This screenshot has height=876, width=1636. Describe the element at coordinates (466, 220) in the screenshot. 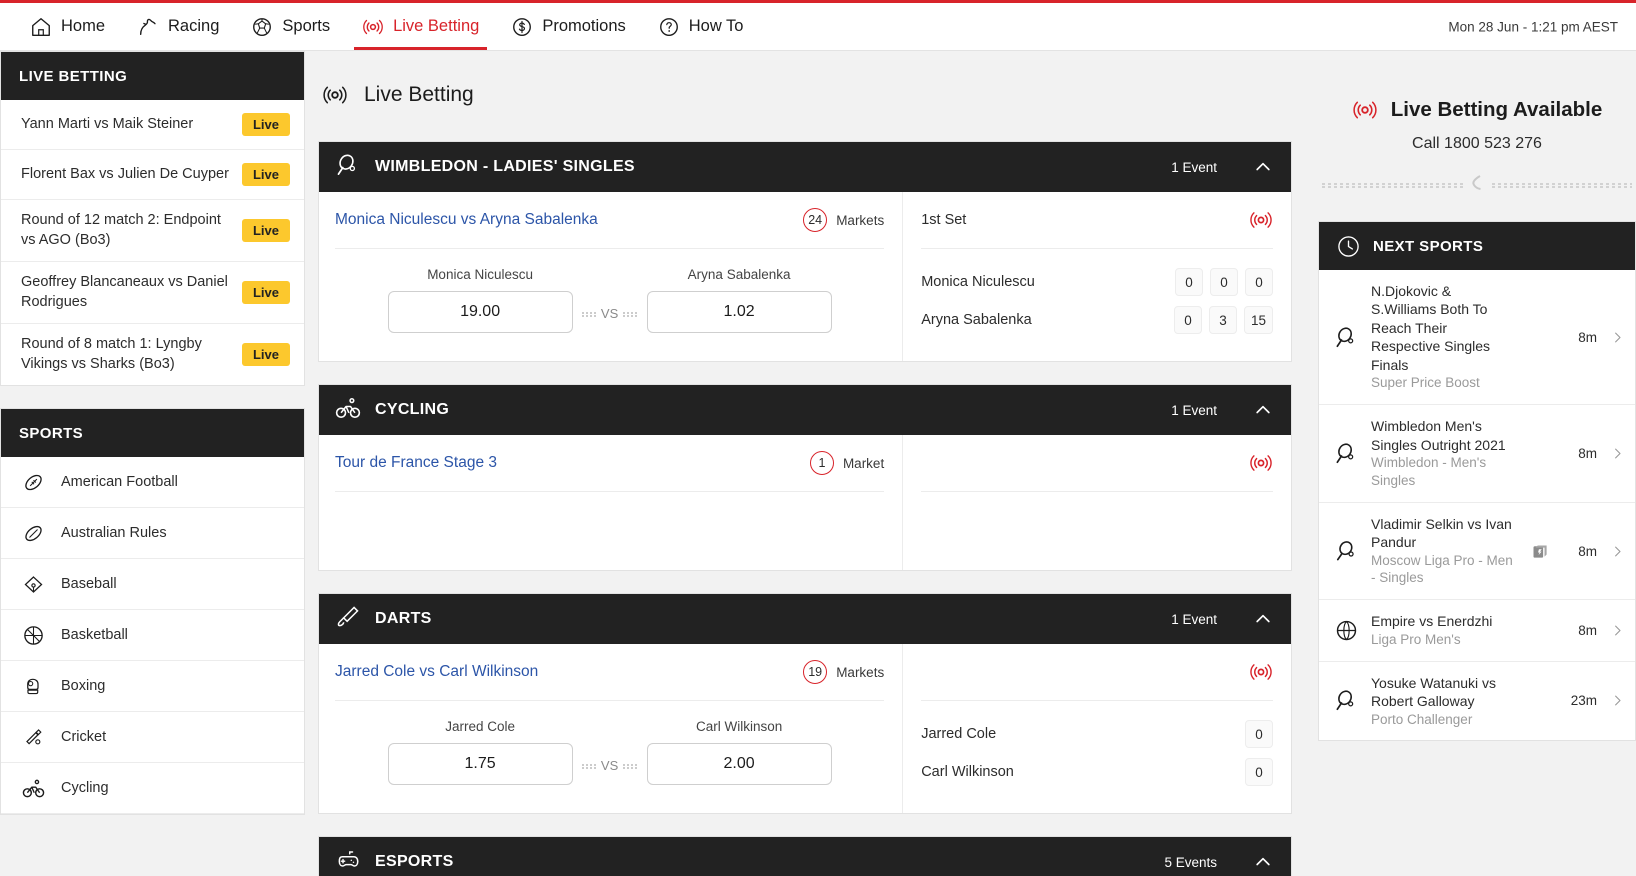

I see `event-name-link: Monica Niculescu vs Aryna Sabalenka` at that location.